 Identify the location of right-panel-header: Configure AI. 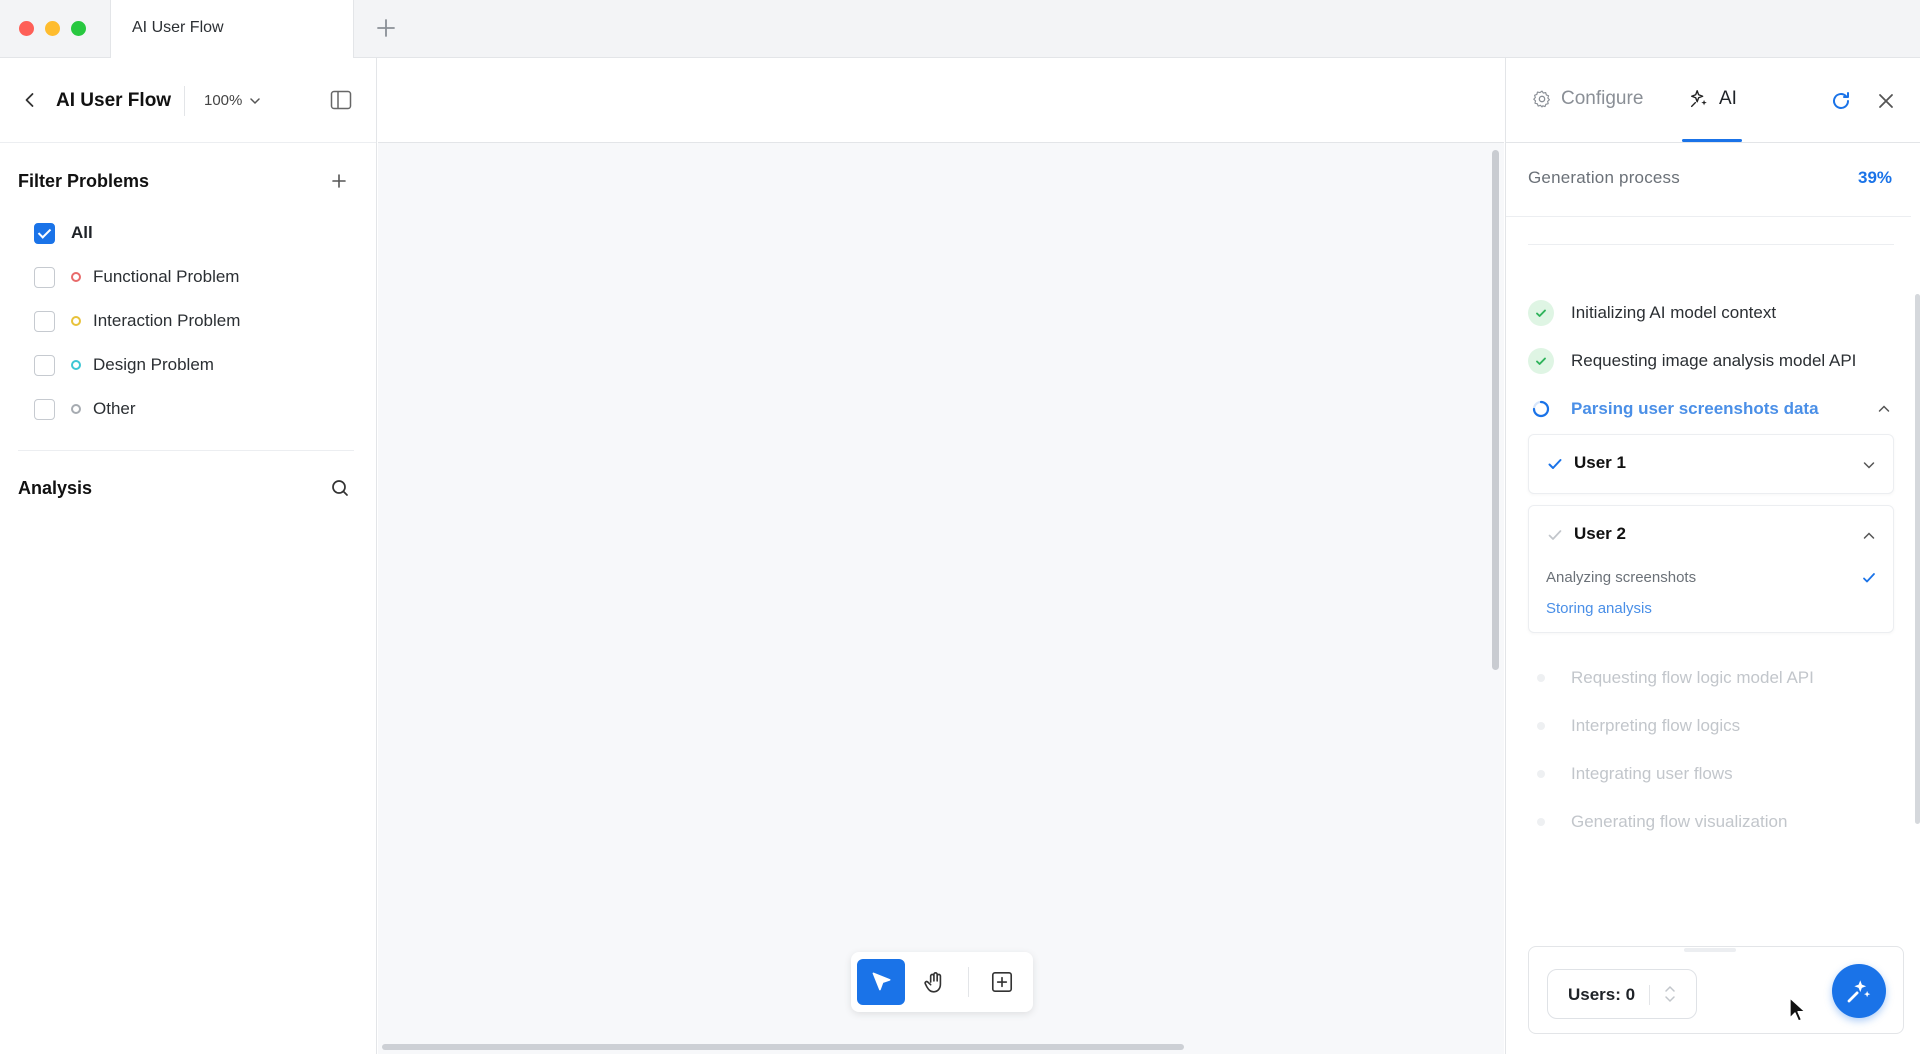
(1713, 100).